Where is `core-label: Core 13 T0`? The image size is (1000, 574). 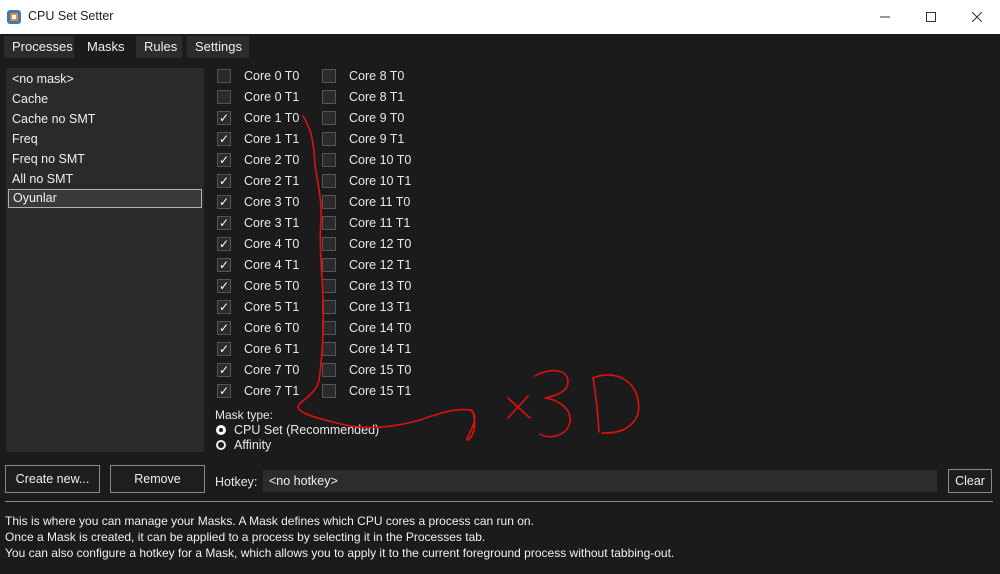
core-label: Core 13 T0 is located at coordinates (380, 286).